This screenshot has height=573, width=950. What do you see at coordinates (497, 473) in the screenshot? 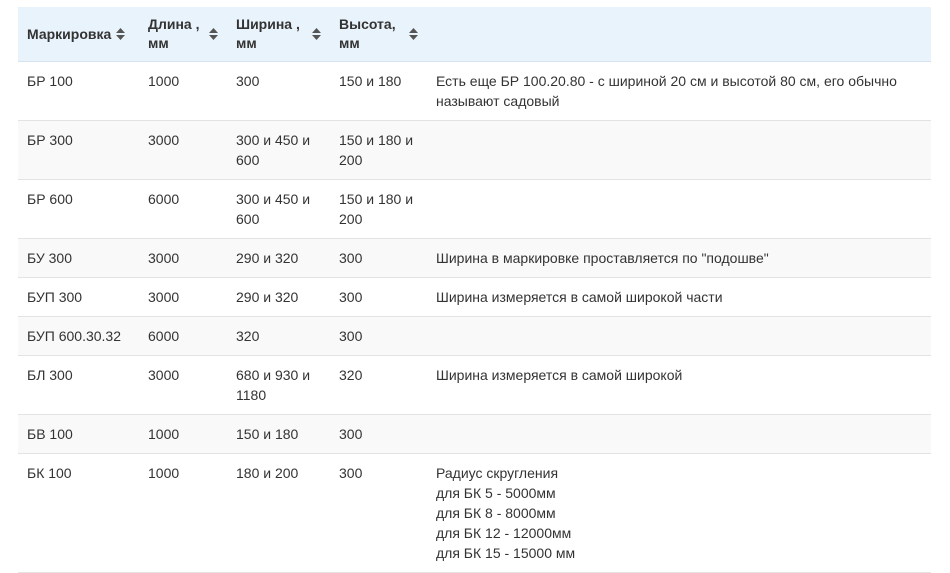
I see `note-line: Радиус скругления` at bounding box center [497, 473].